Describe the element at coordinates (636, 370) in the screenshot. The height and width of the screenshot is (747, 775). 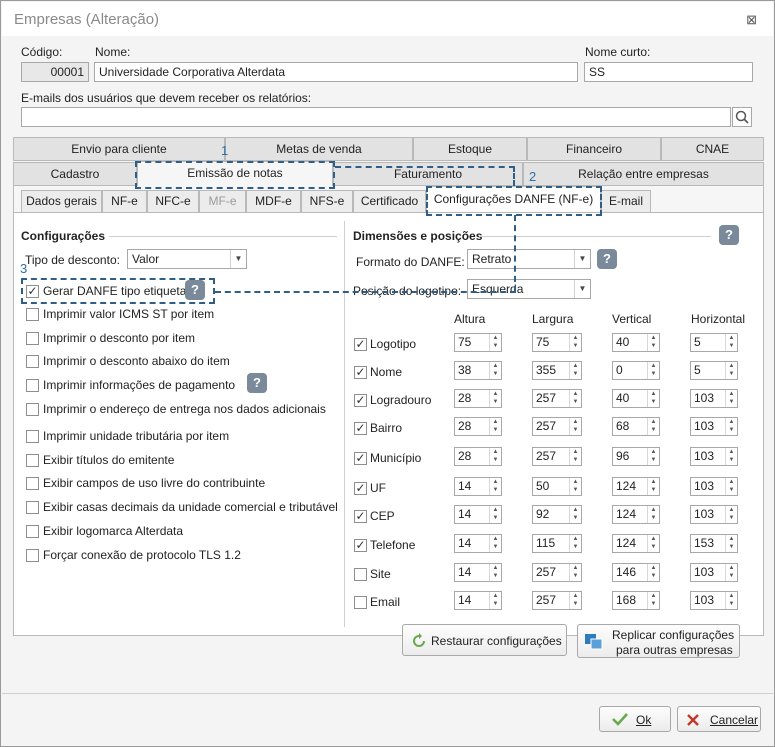
I see `spin-input: 0 ▲ ▼` at that location.